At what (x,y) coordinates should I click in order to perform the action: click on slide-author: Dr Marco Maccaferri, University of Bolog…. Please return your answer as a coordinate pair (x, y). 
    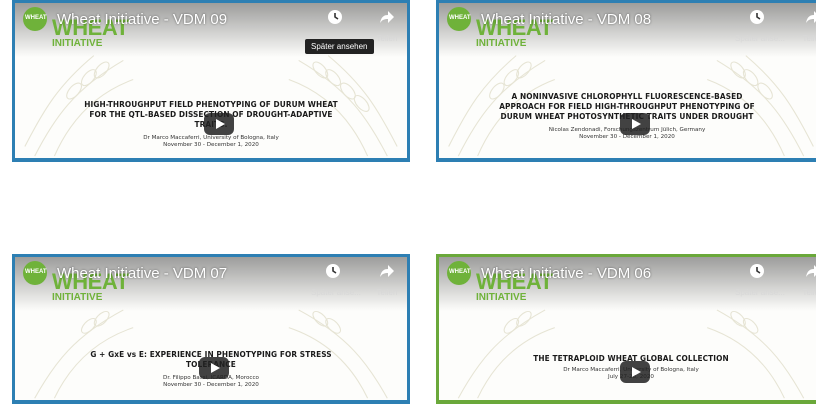
    Looking at the image, I should click on (211, 138).